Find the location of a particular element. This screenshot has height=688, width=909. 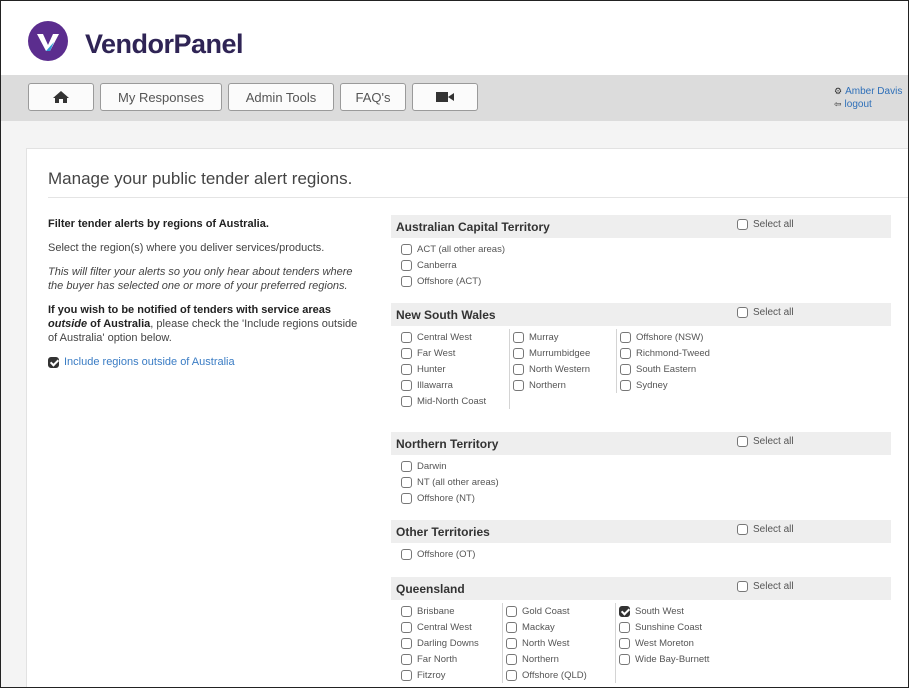

region-option-label: Darwin is located at coordinates (432, 466).